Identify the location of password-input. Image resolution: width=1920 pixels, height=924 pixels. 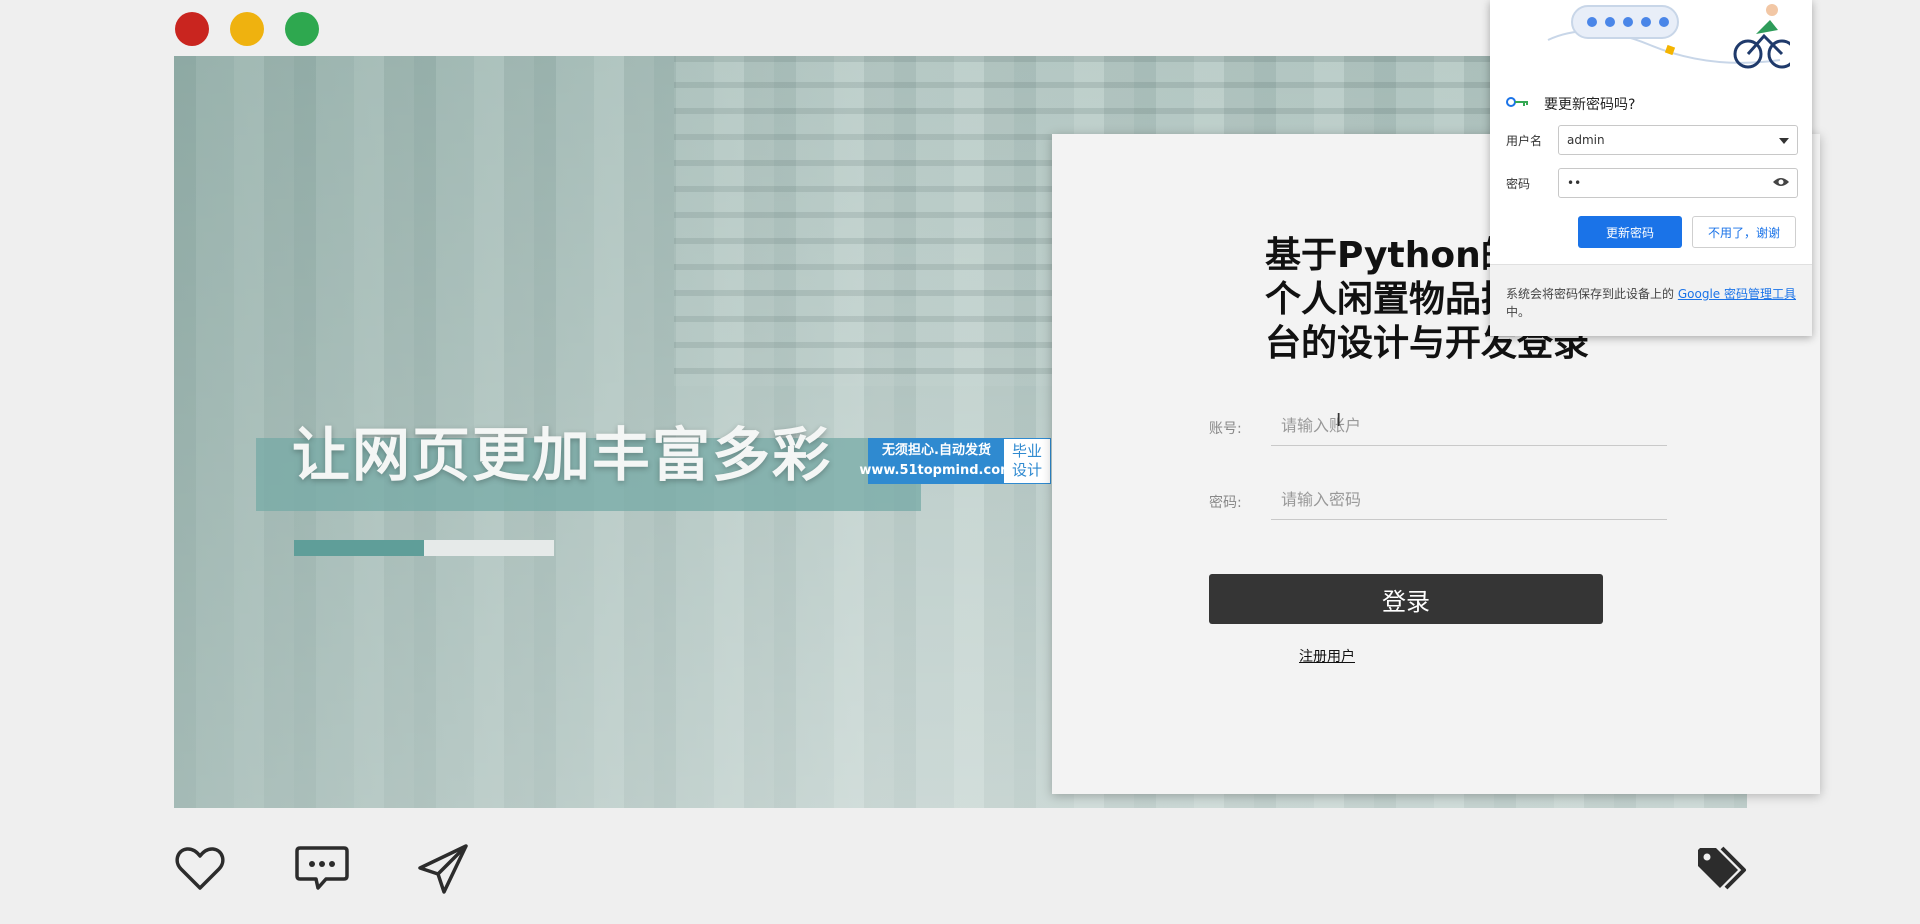
(1469, 500).